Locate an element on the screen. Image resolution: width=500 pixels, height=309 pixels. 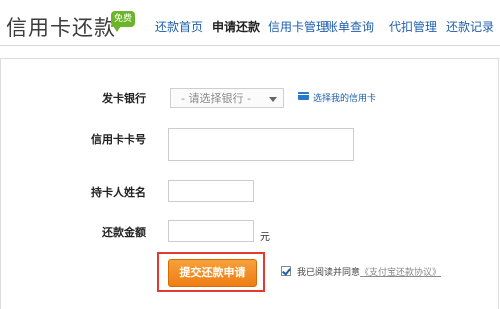
select-my-card-link: 选择我的信用卡 is located at coordinates (344, 97).